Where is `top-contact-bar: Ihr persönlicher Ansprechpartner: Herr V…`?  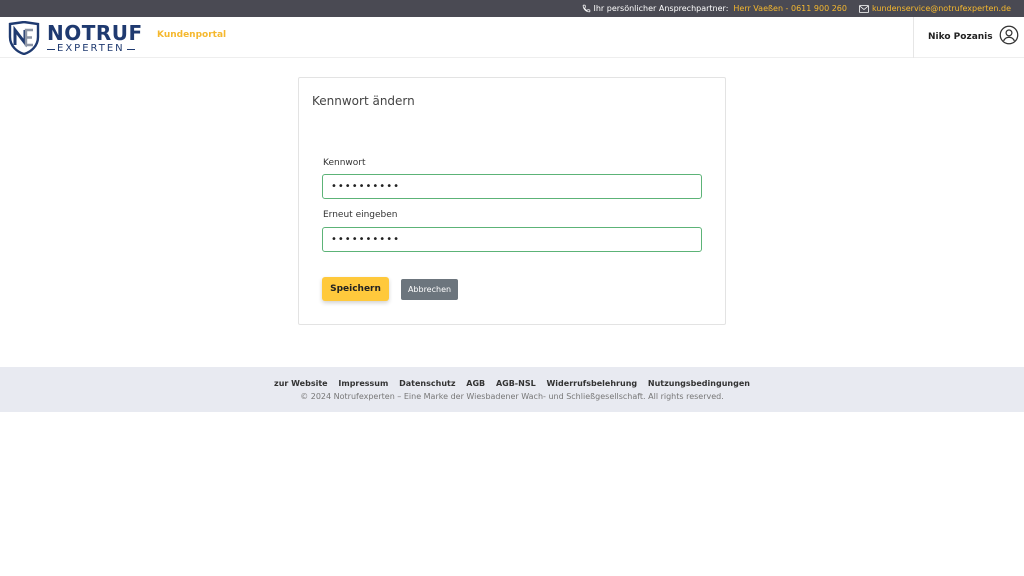 top-contact-bar: Ihr persönlicher Ansprechpartner: Herr V… is located at coordinates (512, 8).